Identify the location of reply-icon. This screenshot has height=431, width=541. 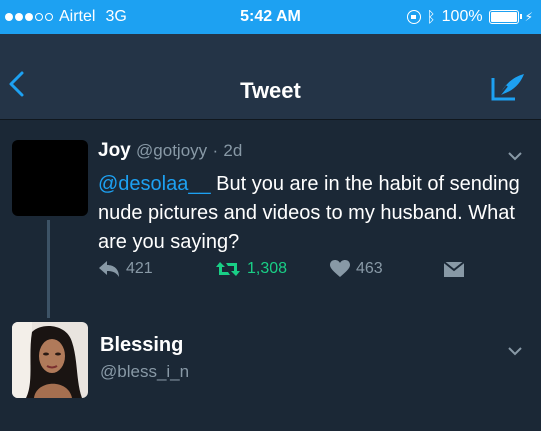
(109, 269).